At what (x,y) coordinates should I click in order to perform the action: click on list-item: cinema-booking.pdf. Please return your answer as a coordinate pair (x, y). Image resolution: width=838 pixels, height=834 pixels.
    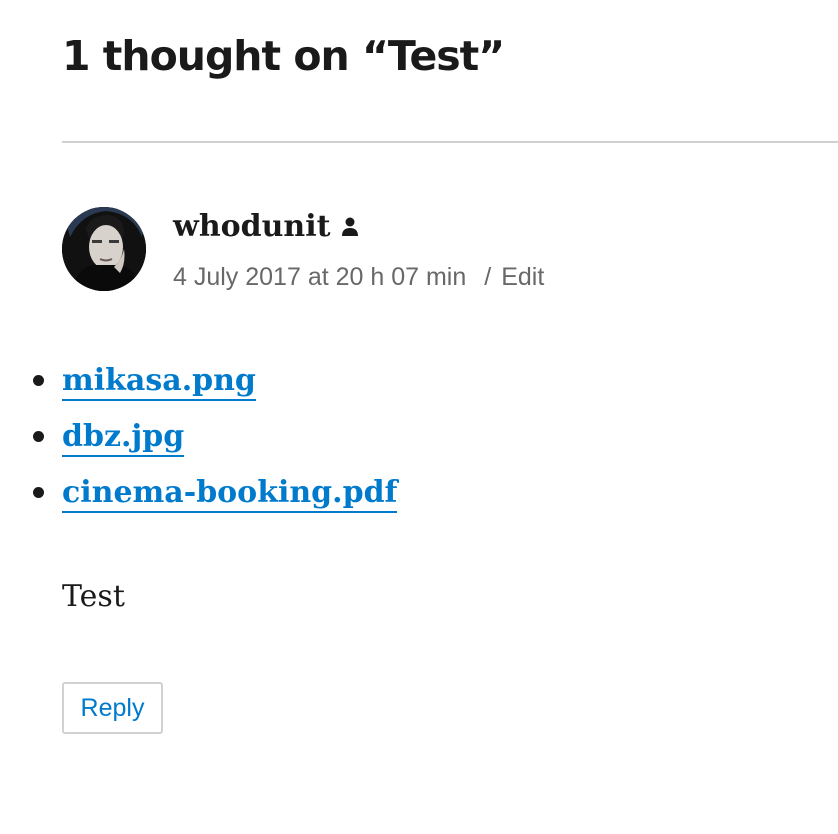
    Looking at the image, I should click on (215, 498).